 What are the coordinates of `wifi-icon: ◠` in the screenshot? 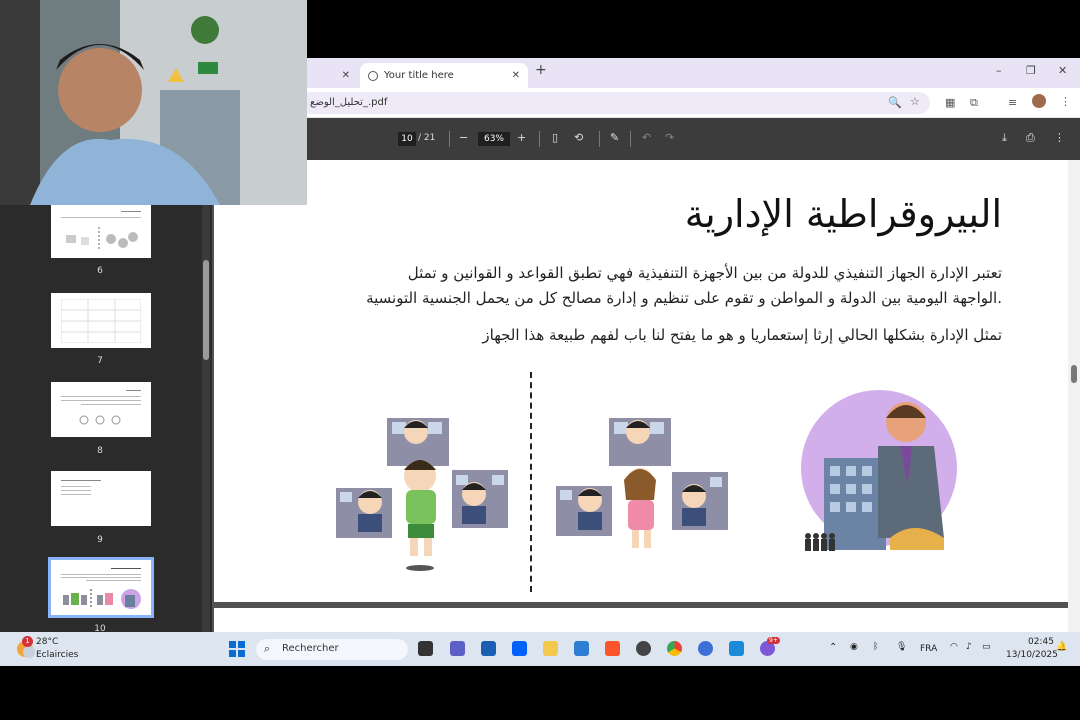 It's located at (954, 647).